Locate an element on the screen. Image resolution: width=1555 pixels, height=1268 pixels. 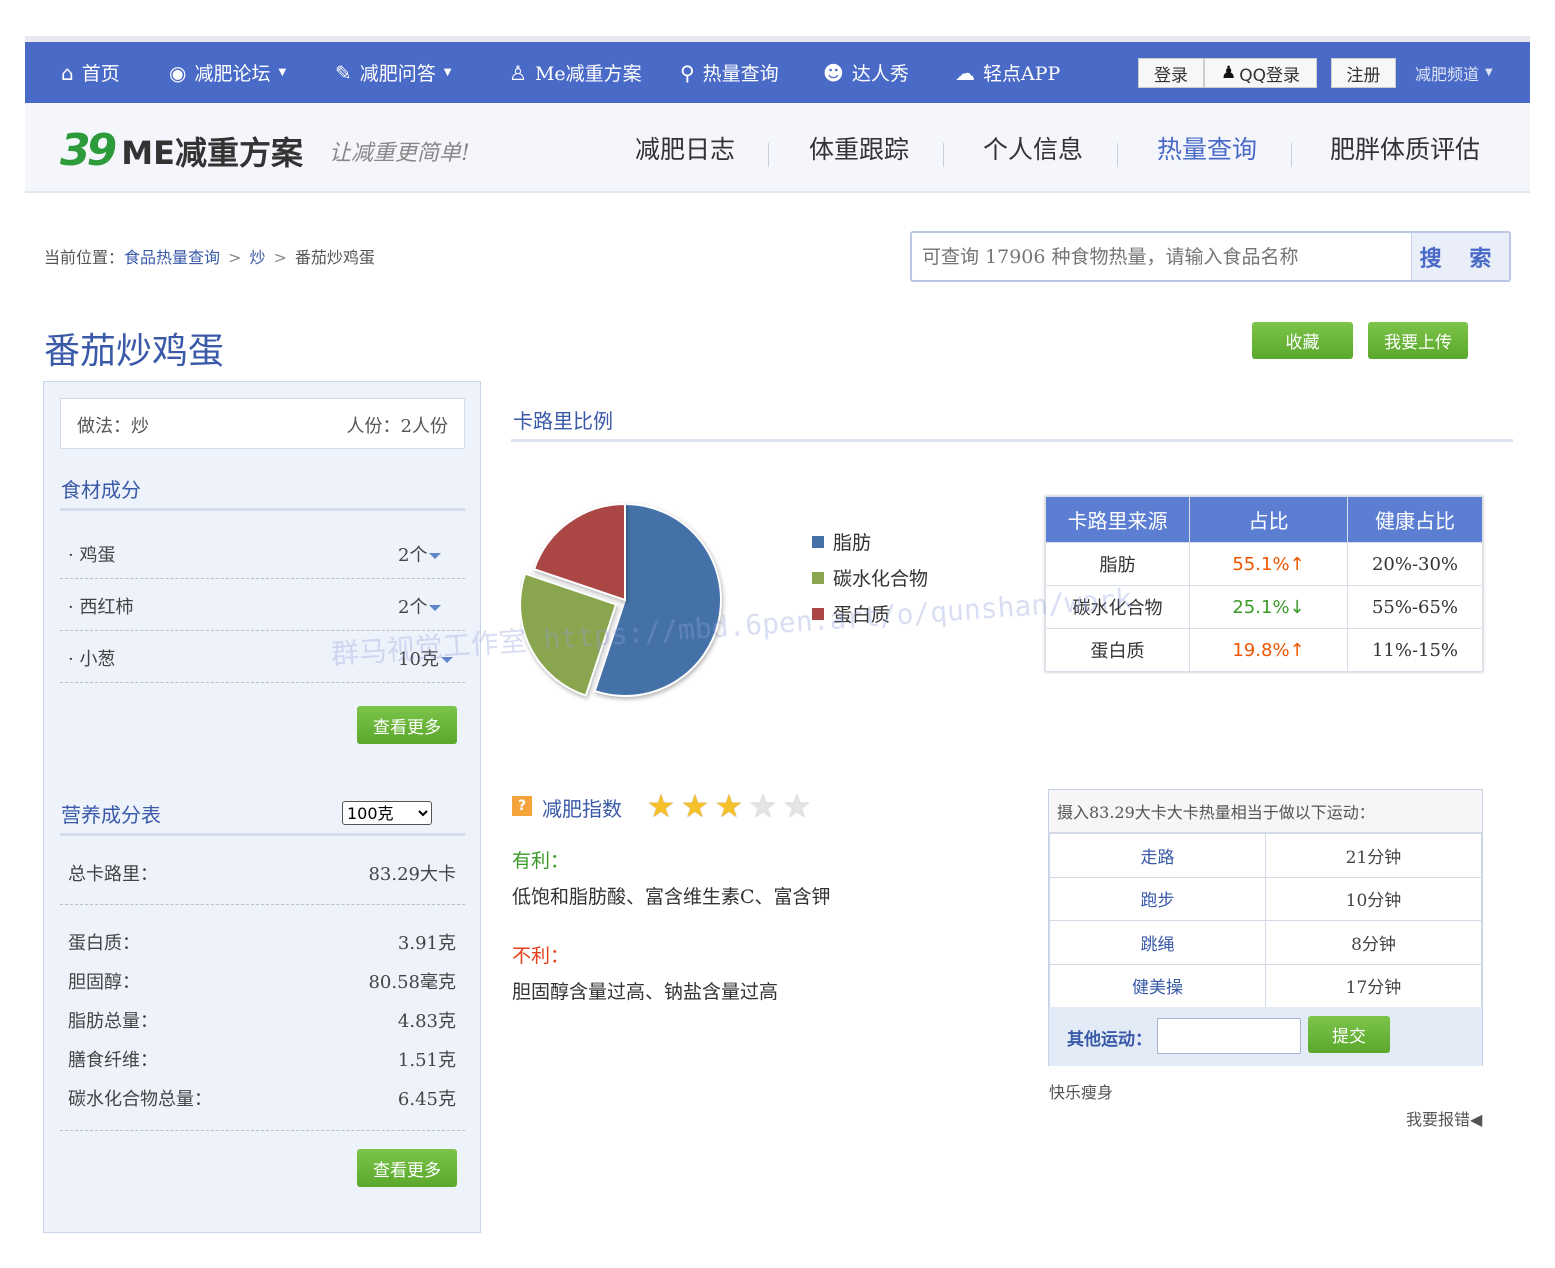
arrow-down-icon: ↓ is located at coordinates (1297, 607).